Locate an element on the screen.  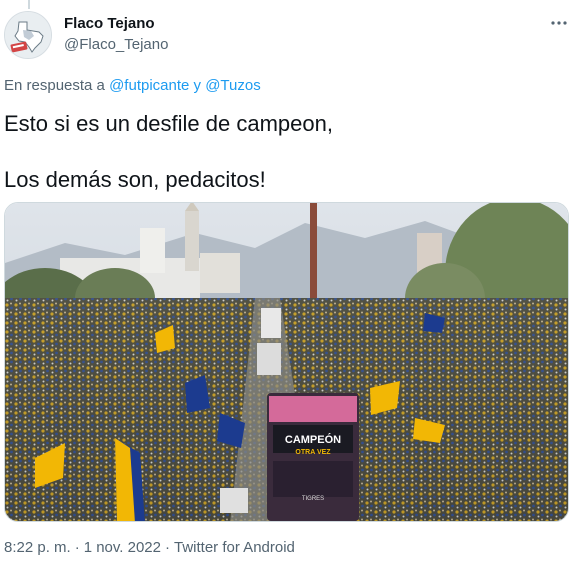
tweet-text-line-2: Los demás son, pedacitos! is located at coordinates (135, 179).